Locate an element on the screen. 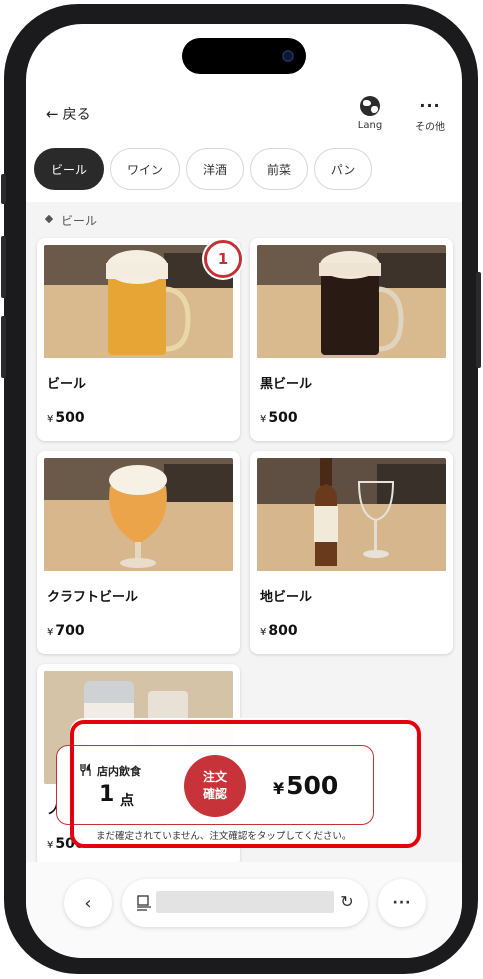 The height and width of the screenshot is (979, 483). volume-up-button is located at coordinates (3, 267).